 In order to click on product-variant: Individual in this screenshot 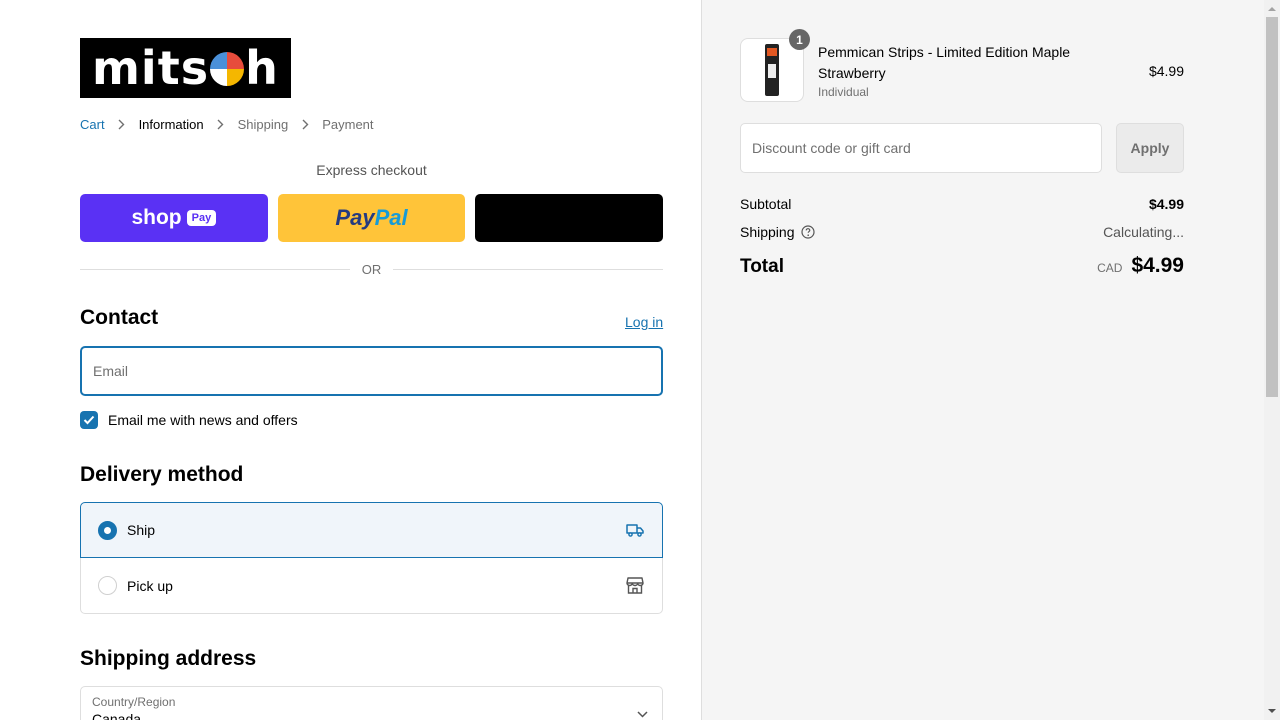, I will do `click(843, 92)`.